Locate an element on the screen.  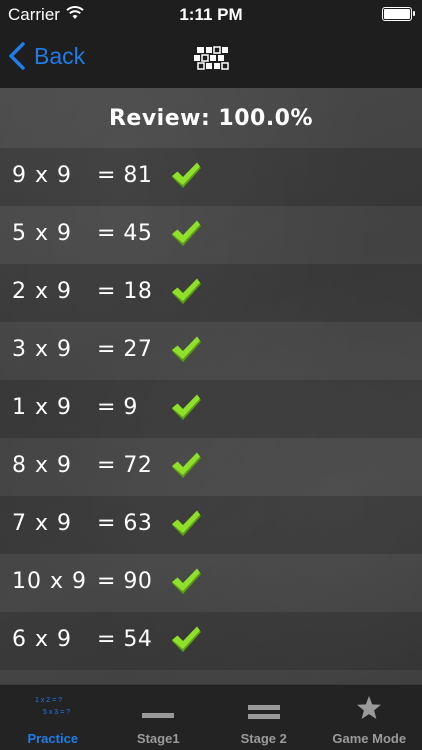
question-text: 8 x 9 is located at coordinates (42, 465).